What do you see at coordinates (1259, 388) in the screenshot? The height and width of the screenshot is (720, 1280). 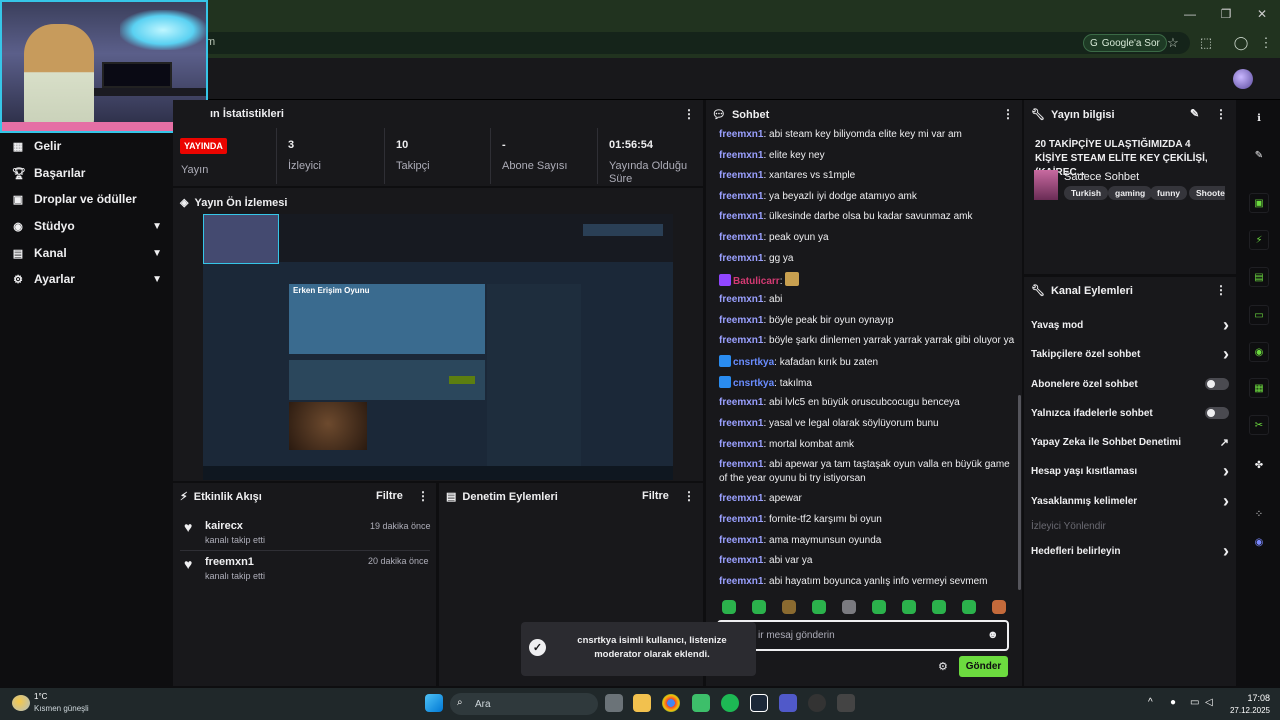 I see `layout-icon: ▦` at bounding box center [1259, 388].